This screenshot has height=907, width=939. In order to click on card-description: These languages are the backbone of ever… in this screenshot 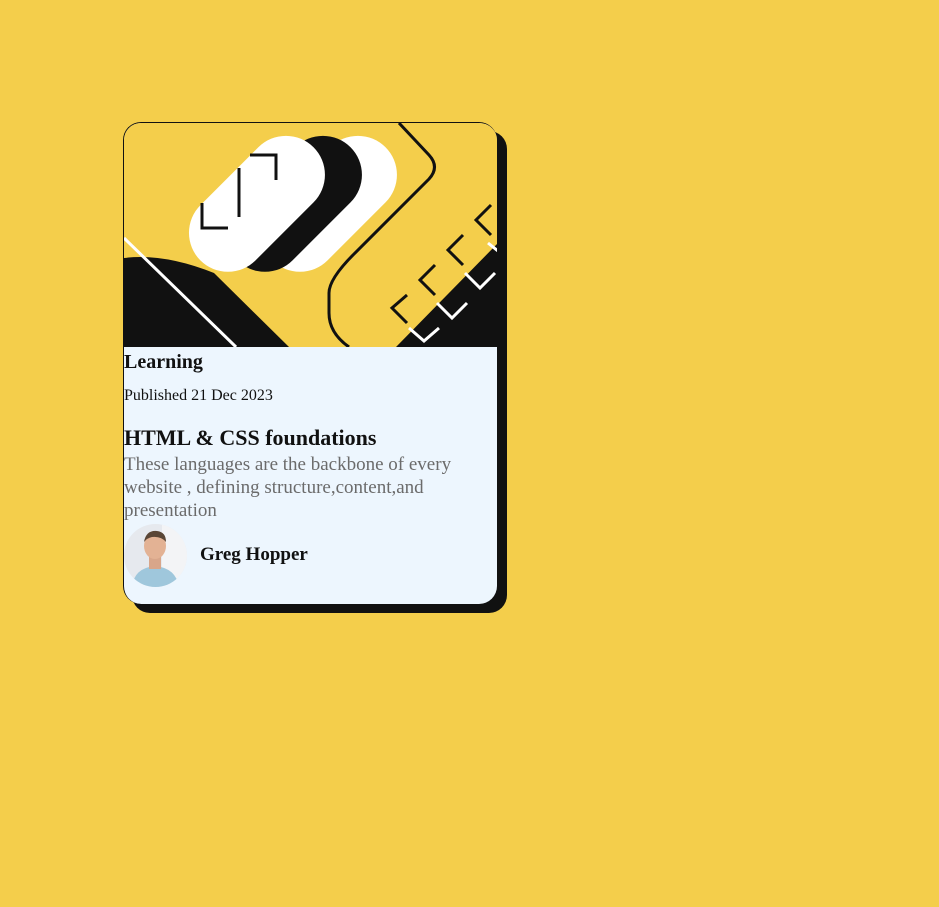, I will do `click(288, 487)`.